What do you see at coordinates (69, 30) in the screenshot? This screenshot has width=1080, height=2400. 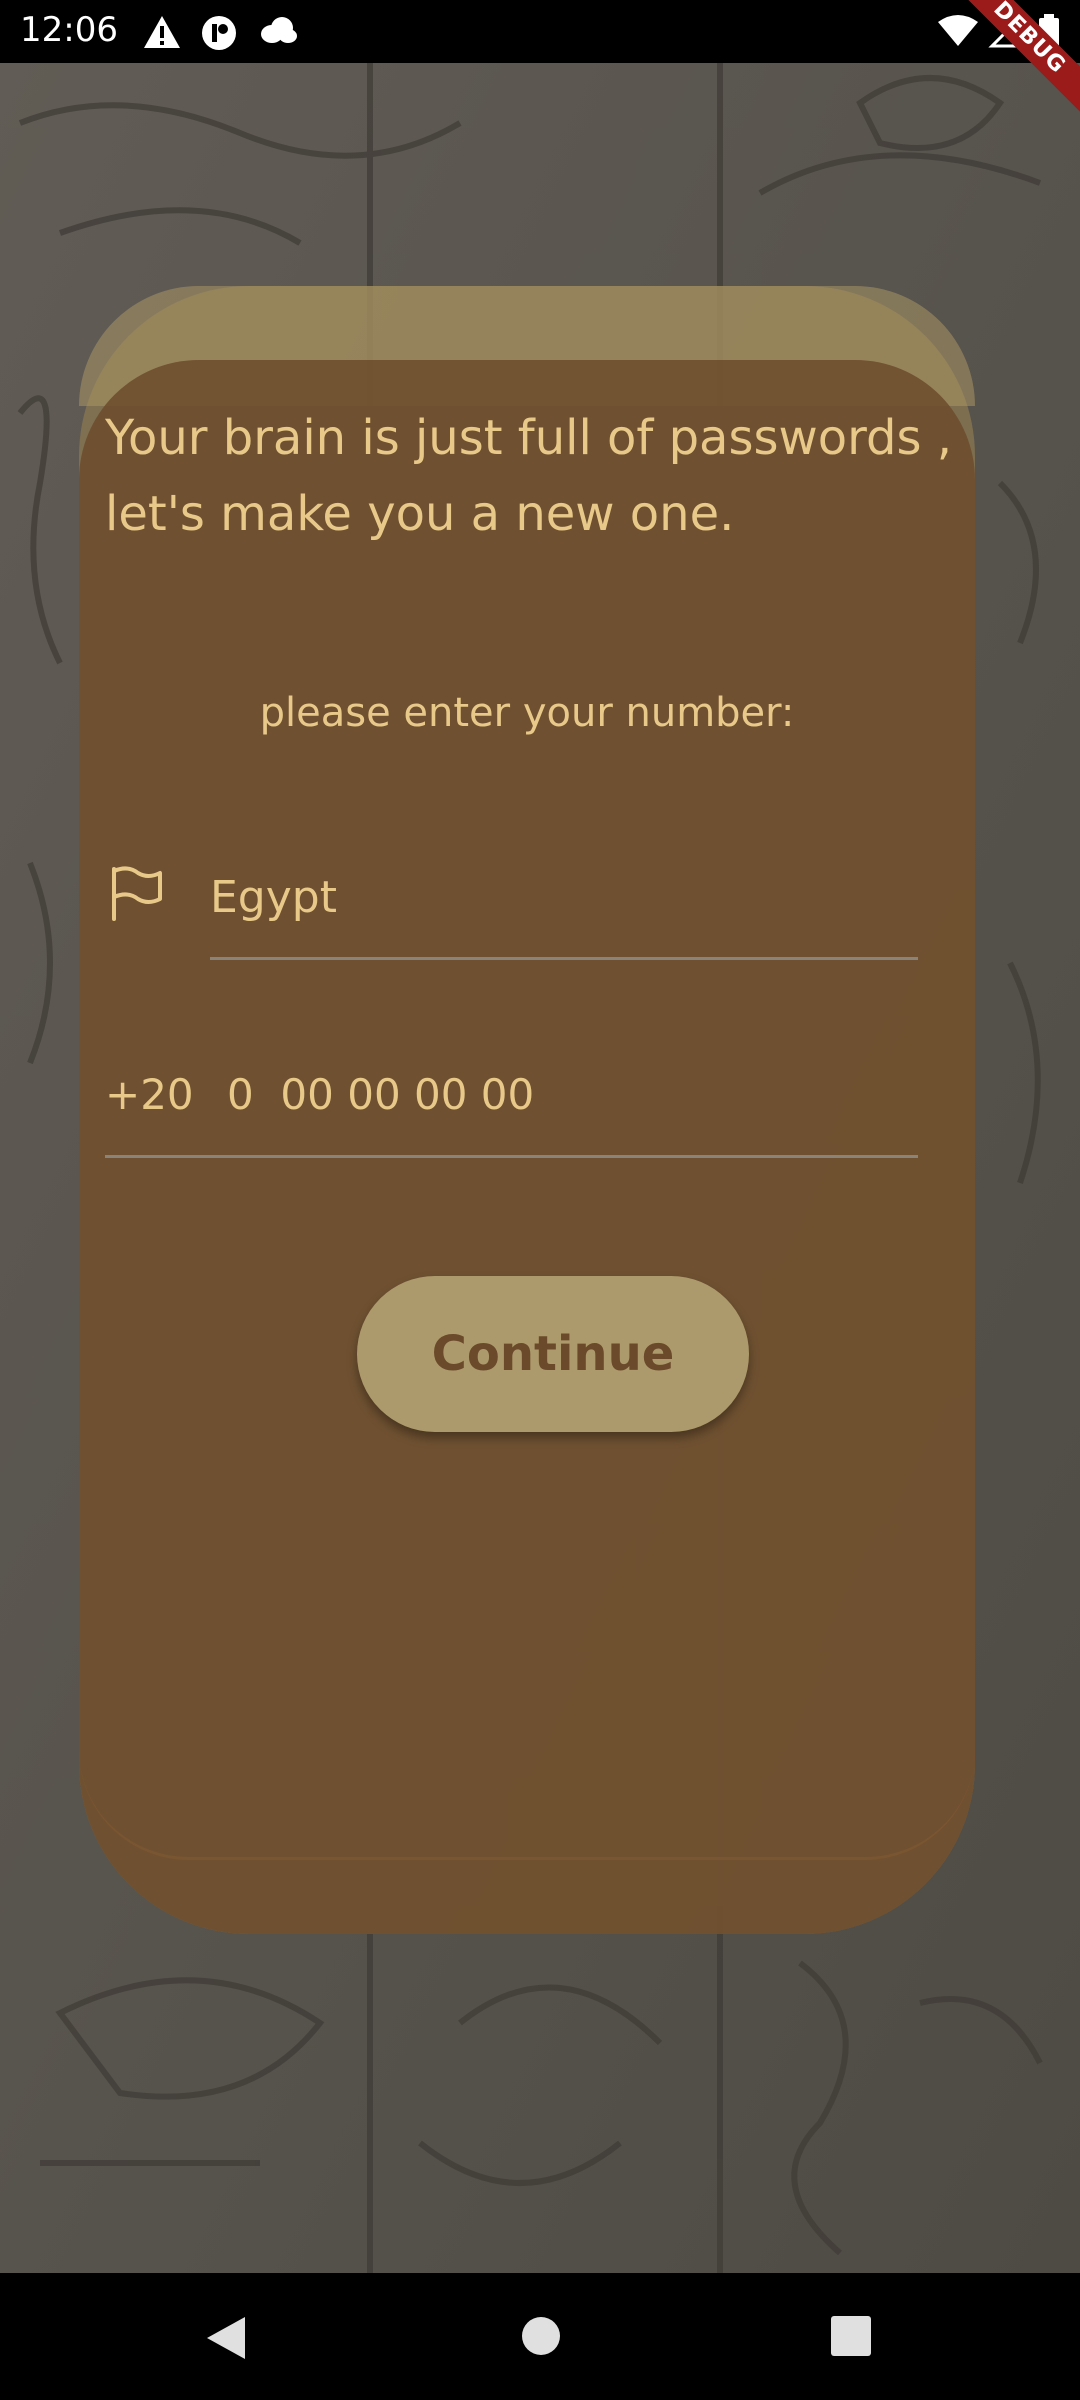 I see `status-time: 12:06` at bounding box center [69, 30].